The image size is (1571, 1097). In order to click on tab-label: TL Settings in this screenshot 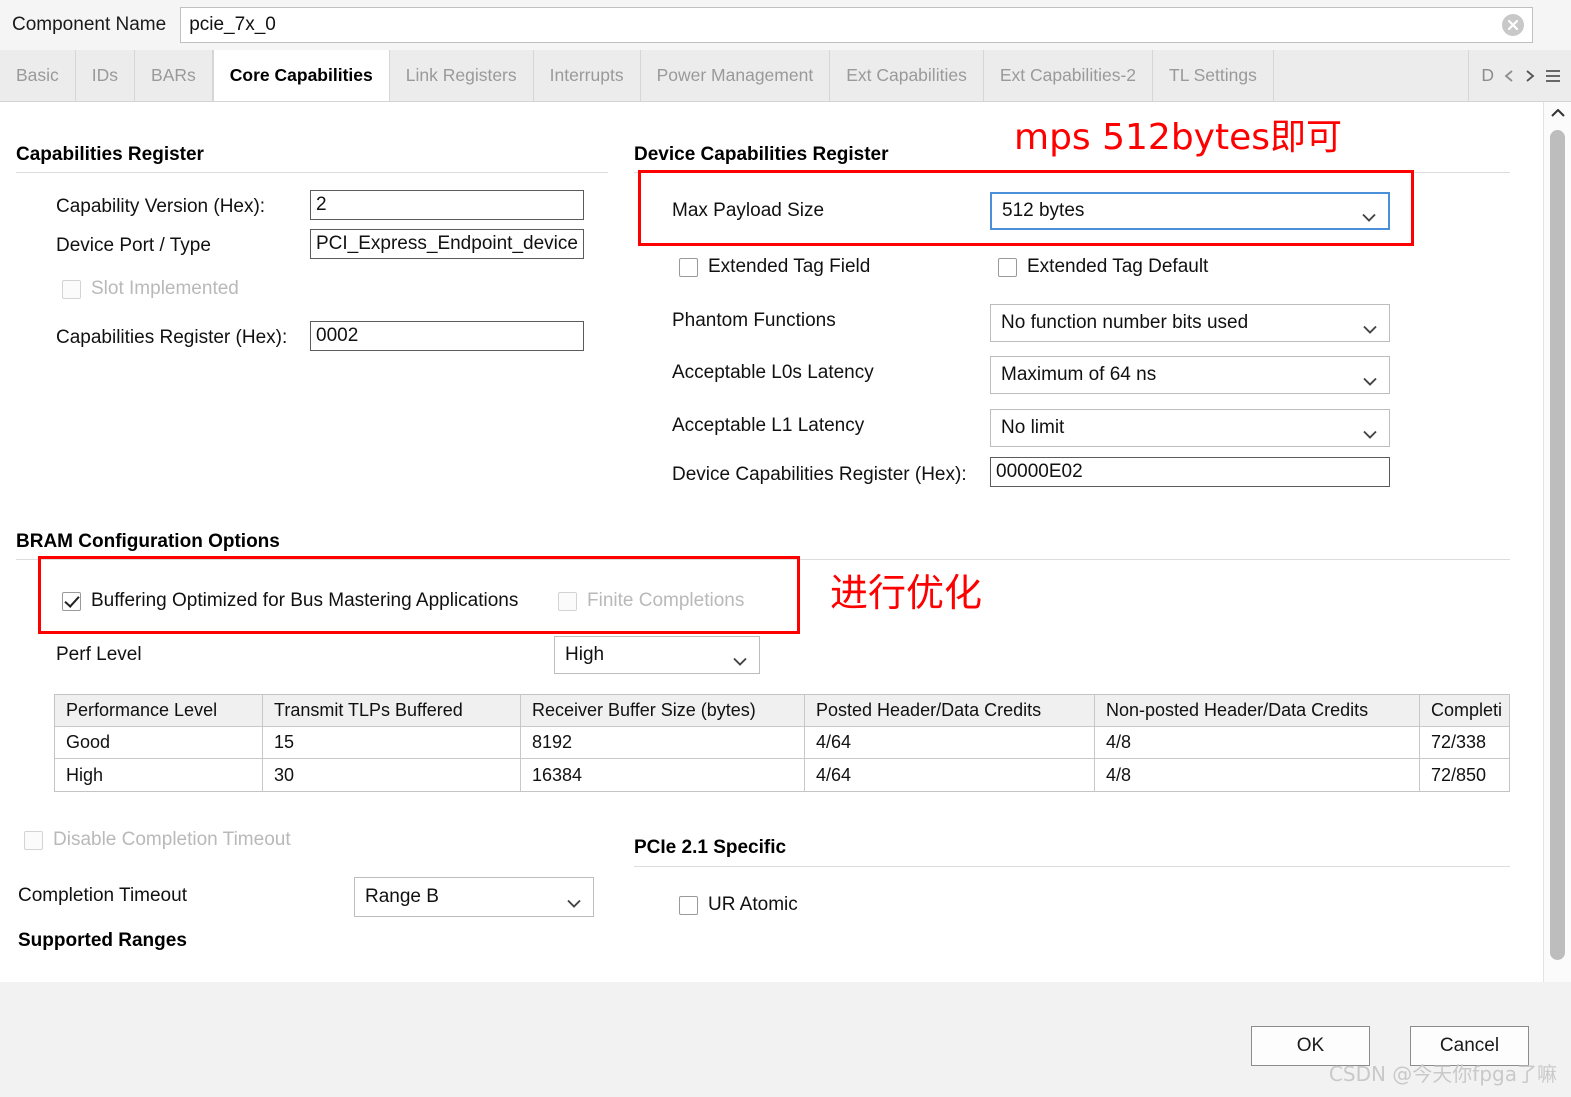, I will do `click(1213, 75)`.